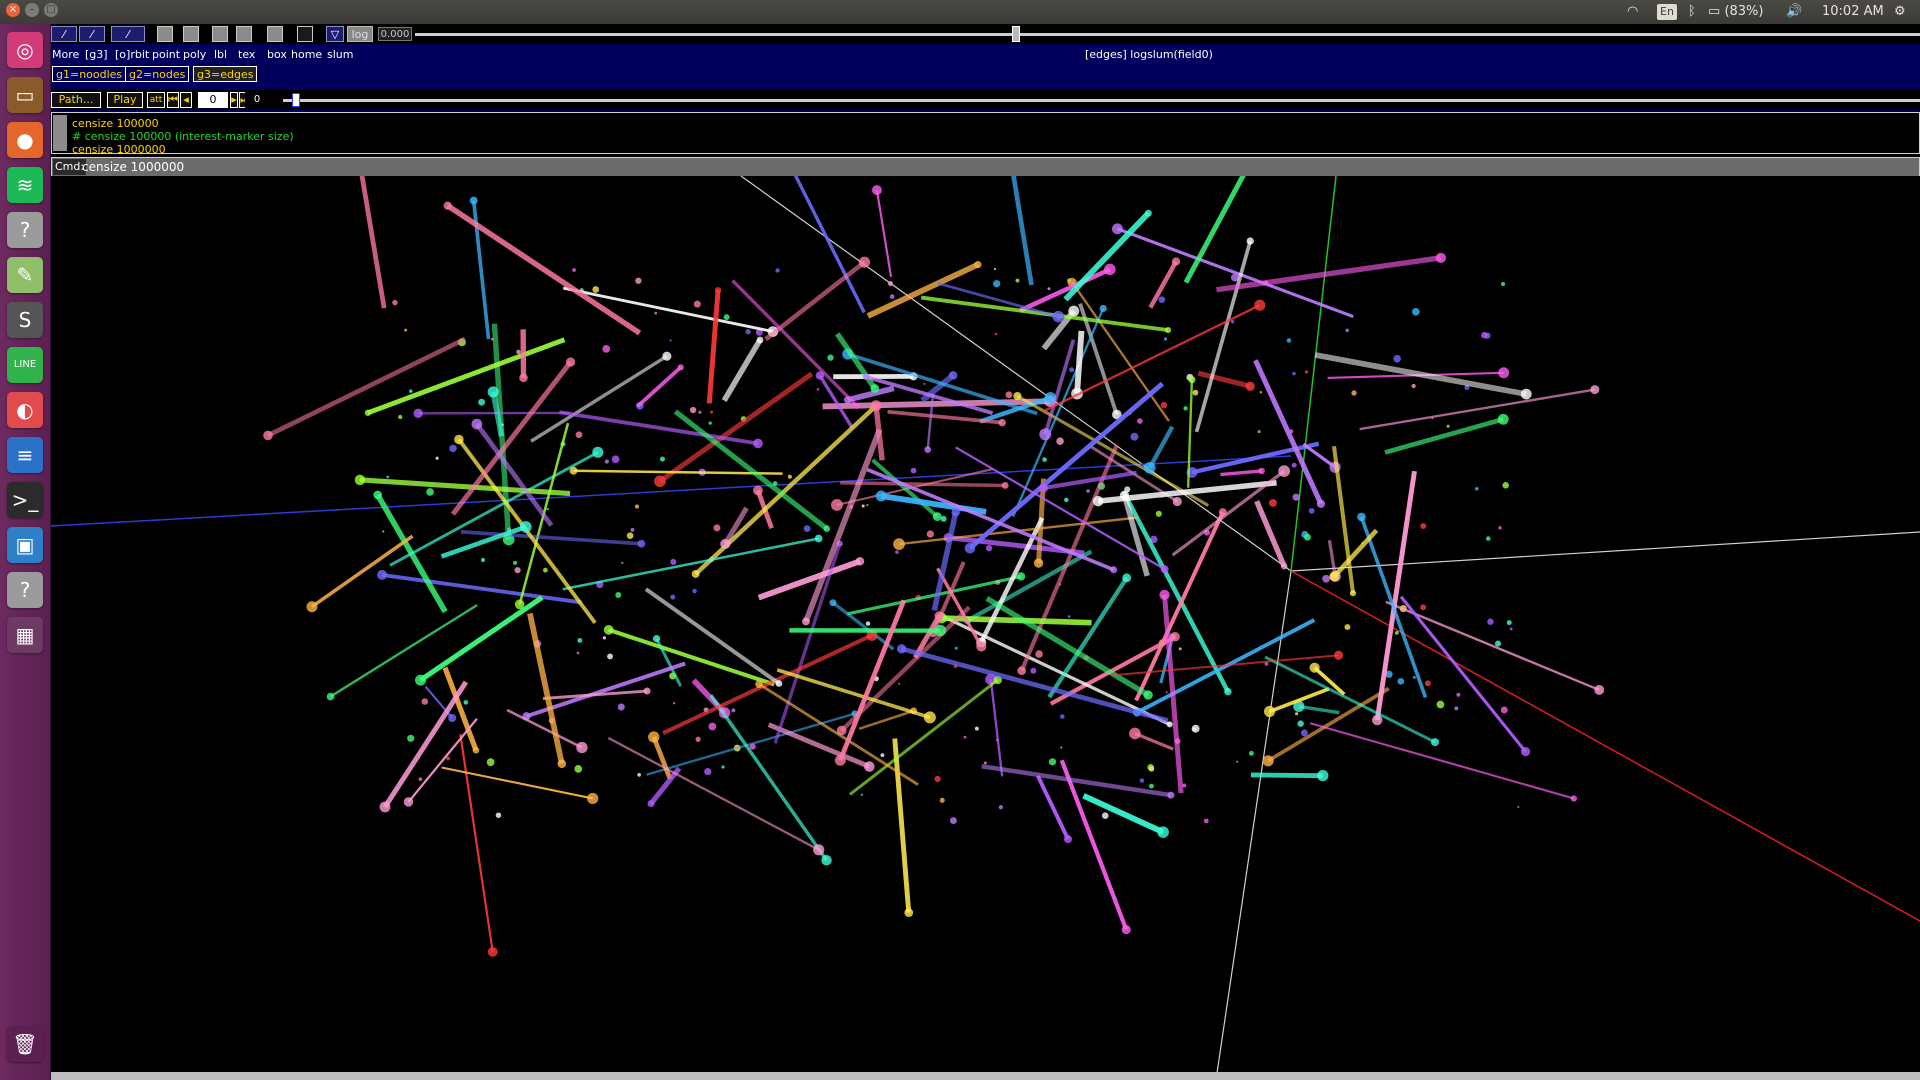 The width and height of the screenshot is (1920, 1080). What do you see at coordinates (128, 34) in the screenshot?
I see `orbit-button: ⁄` at bounding box center [128, 34].